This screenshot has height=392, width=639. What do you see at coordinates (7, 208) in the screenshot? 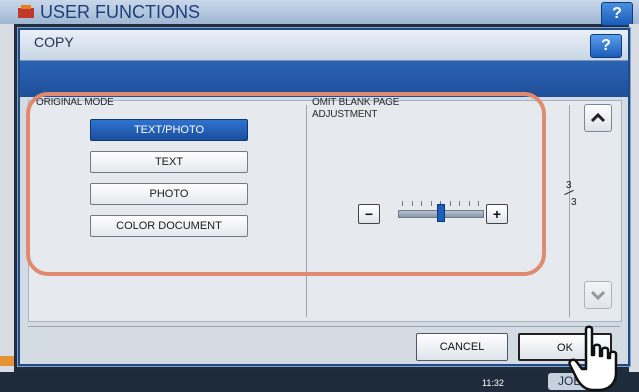
I see `background-panel` at bounding box center [7, 208].